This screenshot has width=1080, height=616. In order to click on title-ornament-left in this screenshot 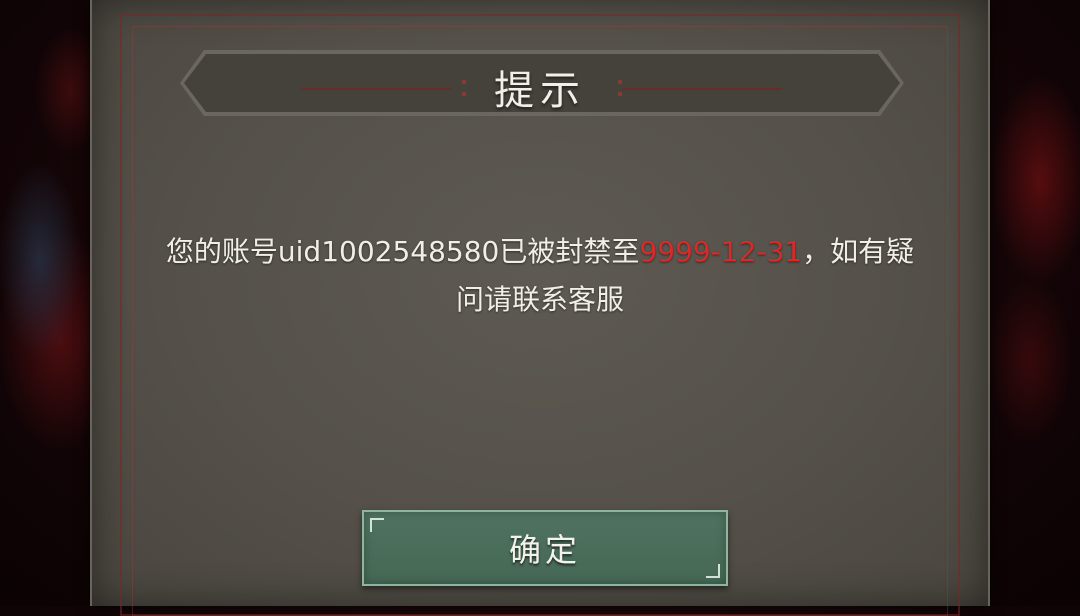, I will do `click(377, 89)`.